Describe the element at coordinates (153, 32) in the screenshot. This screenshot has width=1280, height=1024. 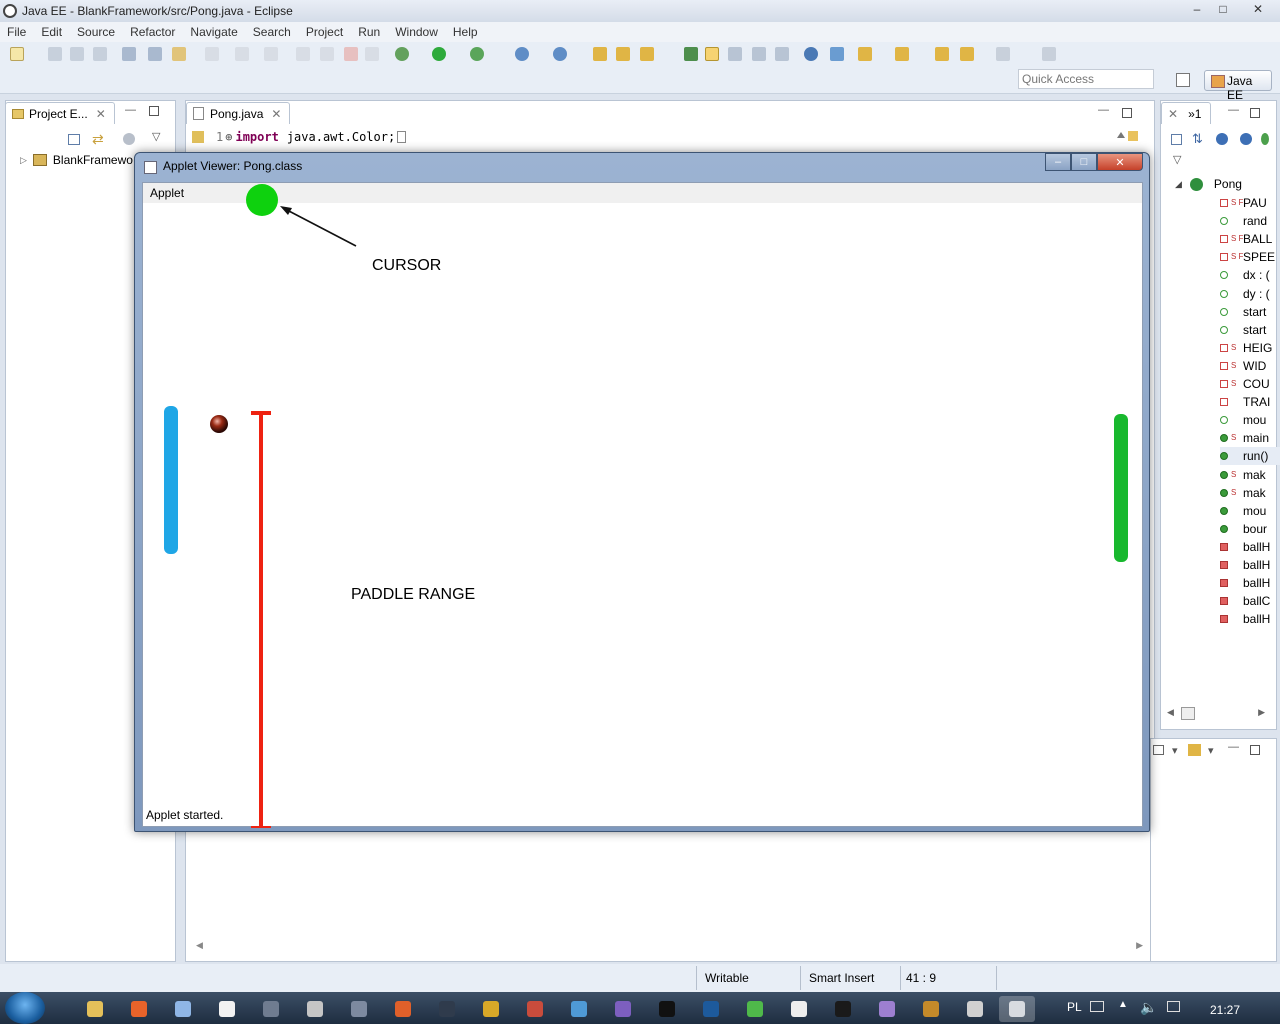
I see `menu-refactor: Refactor` at that location.